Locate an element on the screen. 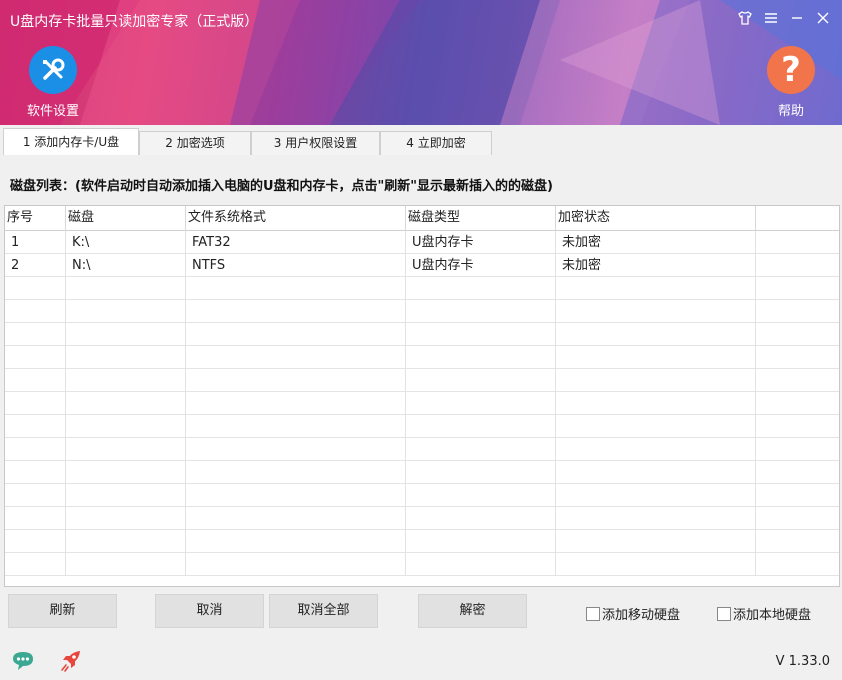 The image size is (842, 680). cell-disk: K:\ is located at coordinates (126, 242).